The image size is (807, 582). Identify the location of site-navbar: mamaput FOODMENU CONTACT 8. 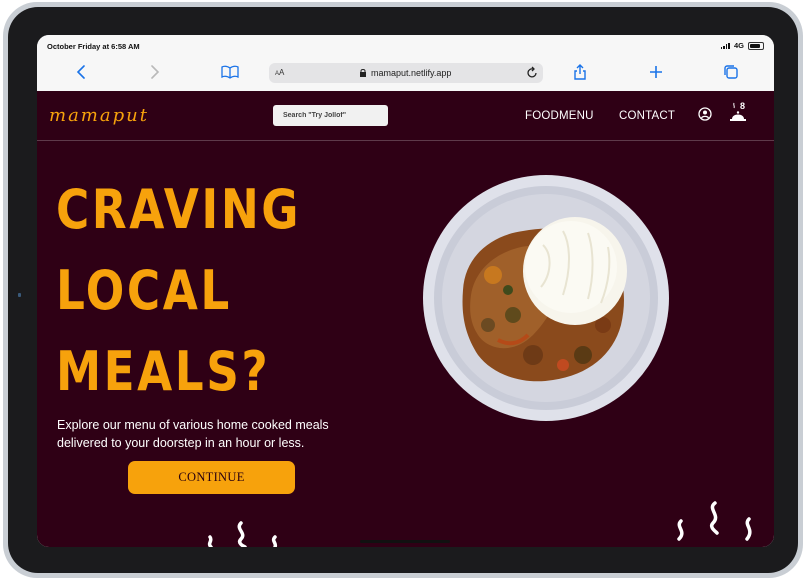
(405, 116).